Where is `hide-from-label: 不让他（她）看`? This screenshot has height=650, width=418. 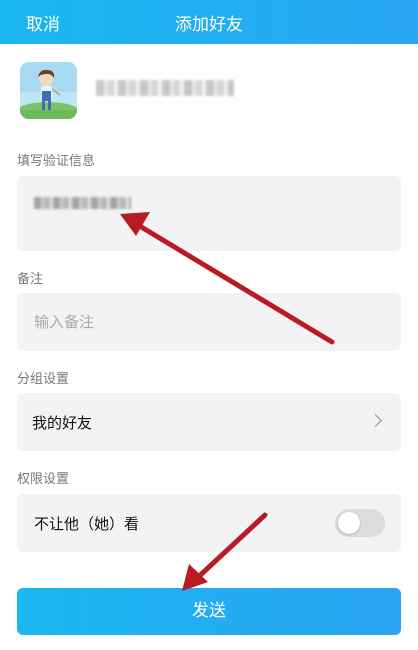 hide-from-label: 不让他（她）看 is located at coordinates (87, 524).